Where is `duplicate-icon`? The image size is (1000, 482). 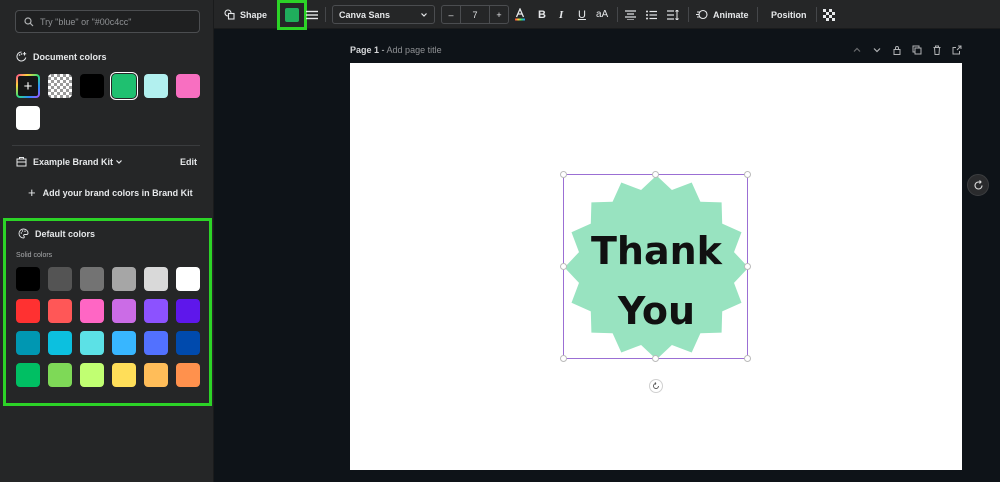
duplicate-icon is located at coordinates (917, 50).